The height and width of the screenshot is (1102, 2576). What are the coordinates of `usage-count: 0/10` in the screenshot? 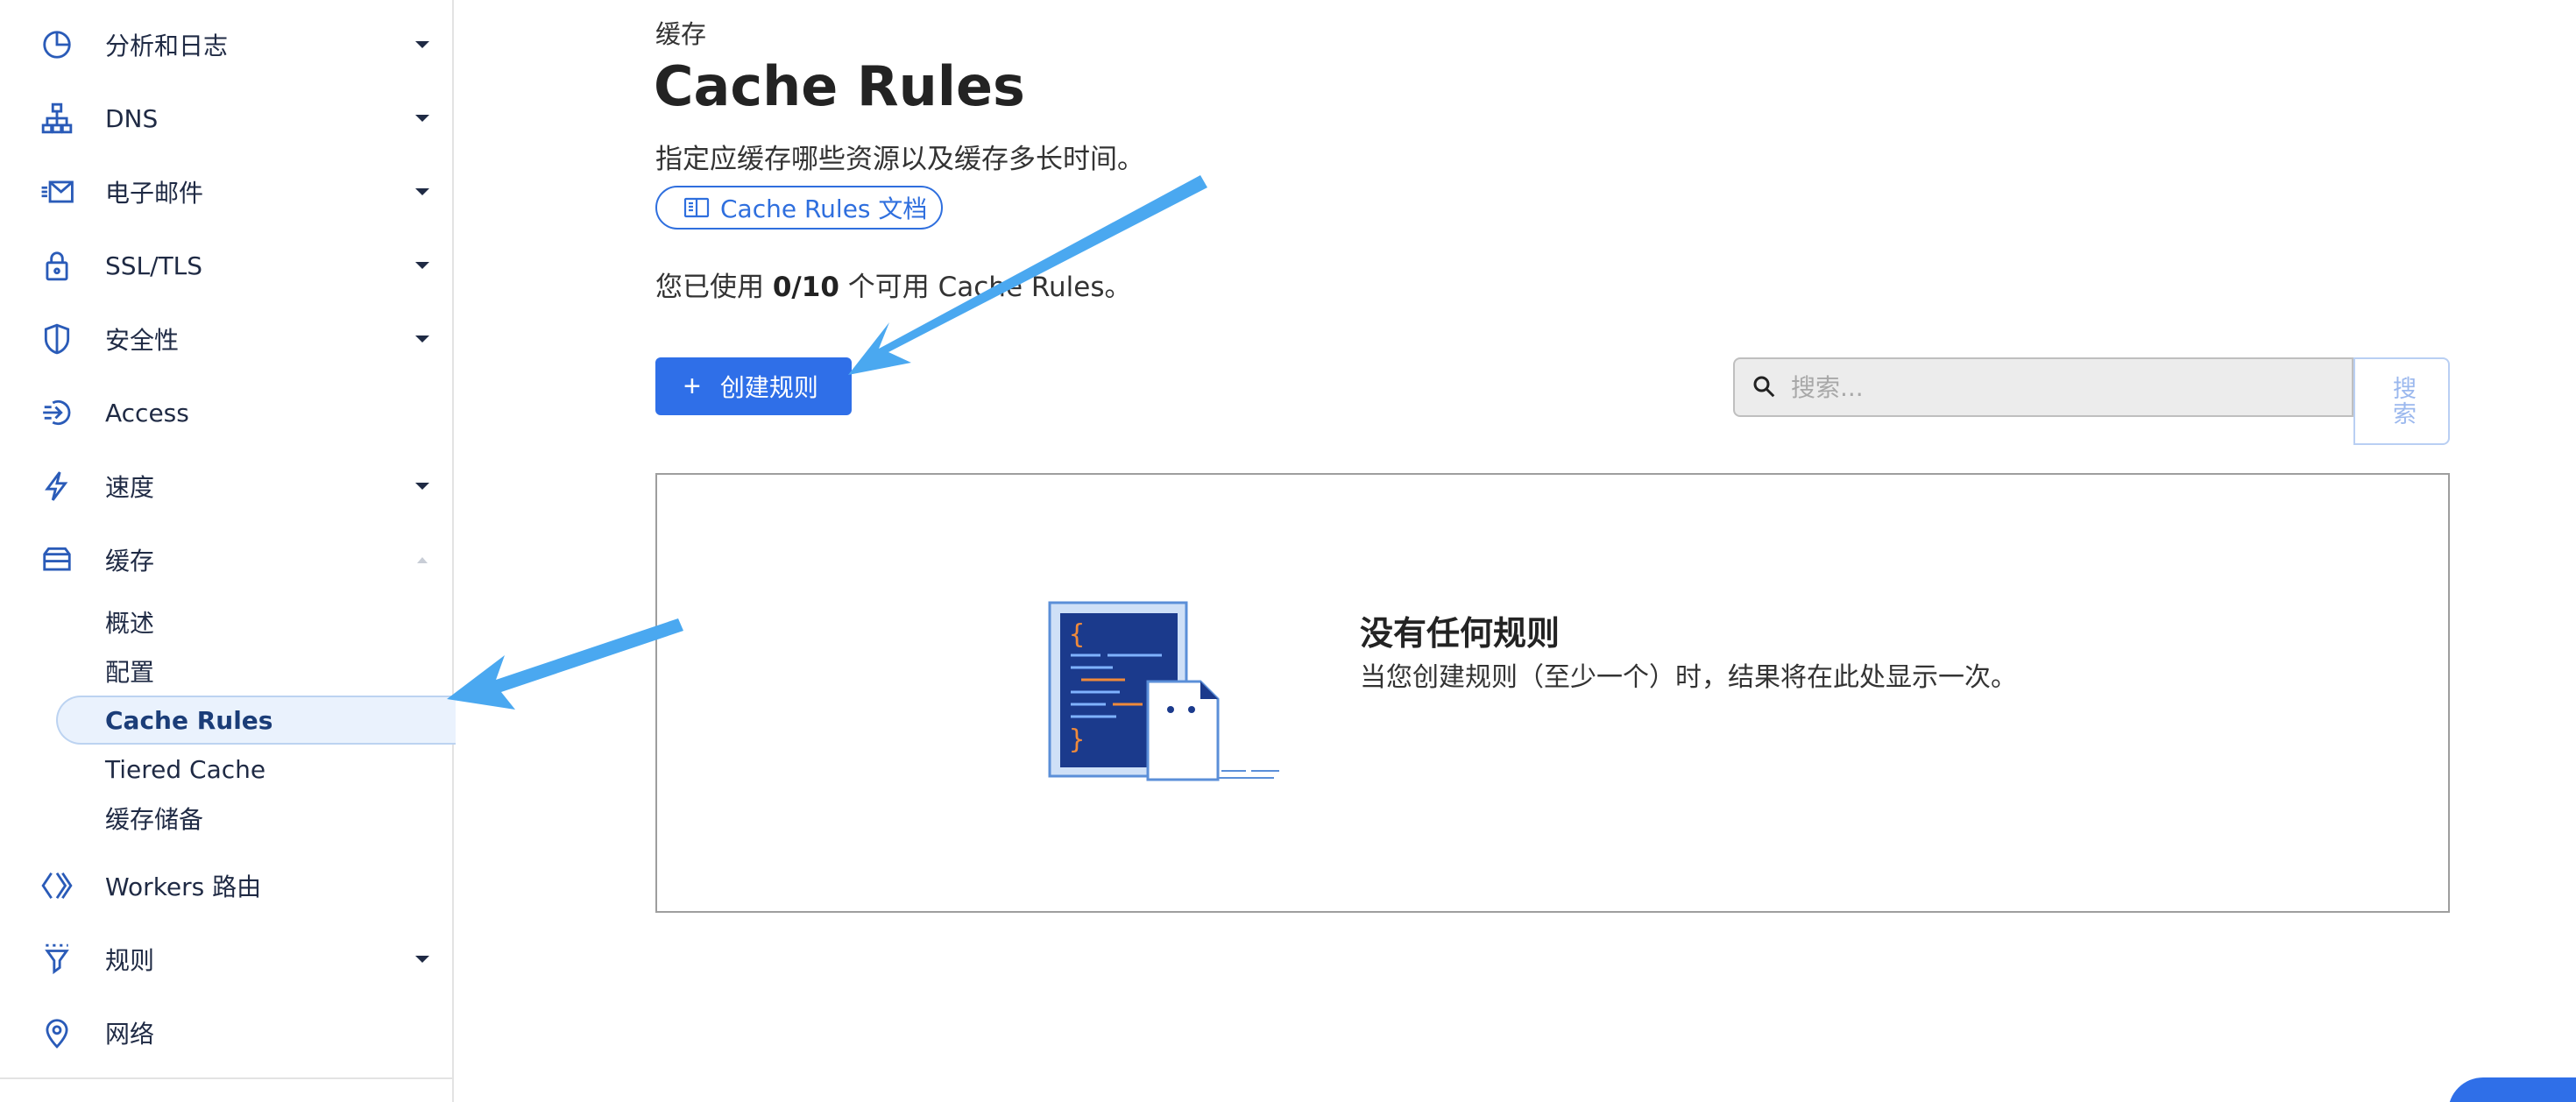 It's located at (805, 287).